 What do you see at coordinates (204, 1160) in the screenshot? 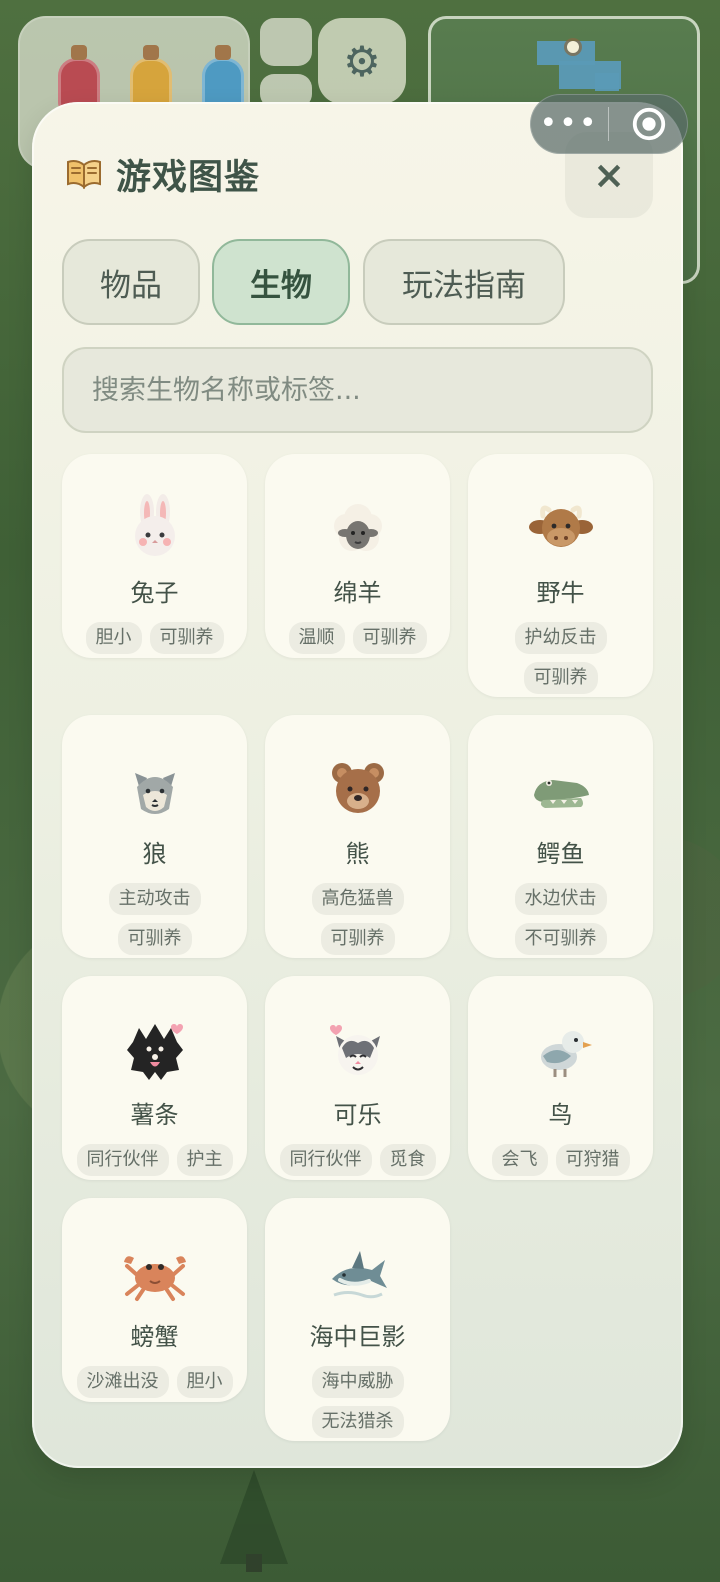
I see `creature-tag: 护主` at bounding box center [204, 1160].